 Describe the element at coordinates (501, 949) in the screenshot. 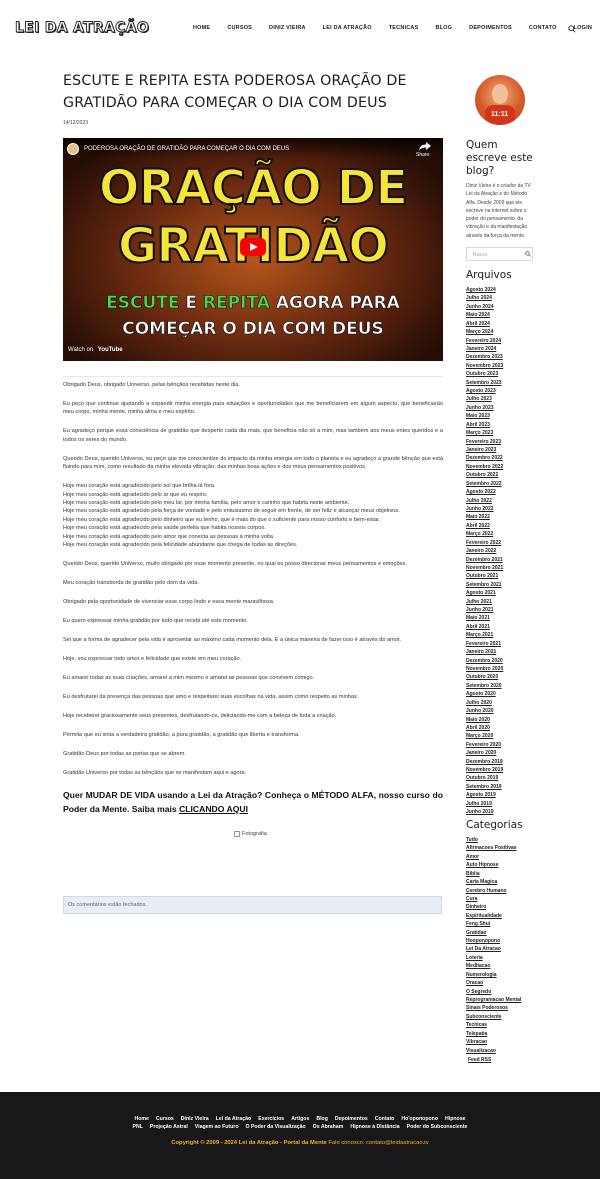

I see `category-link: Lei Da Atracao` at that location.